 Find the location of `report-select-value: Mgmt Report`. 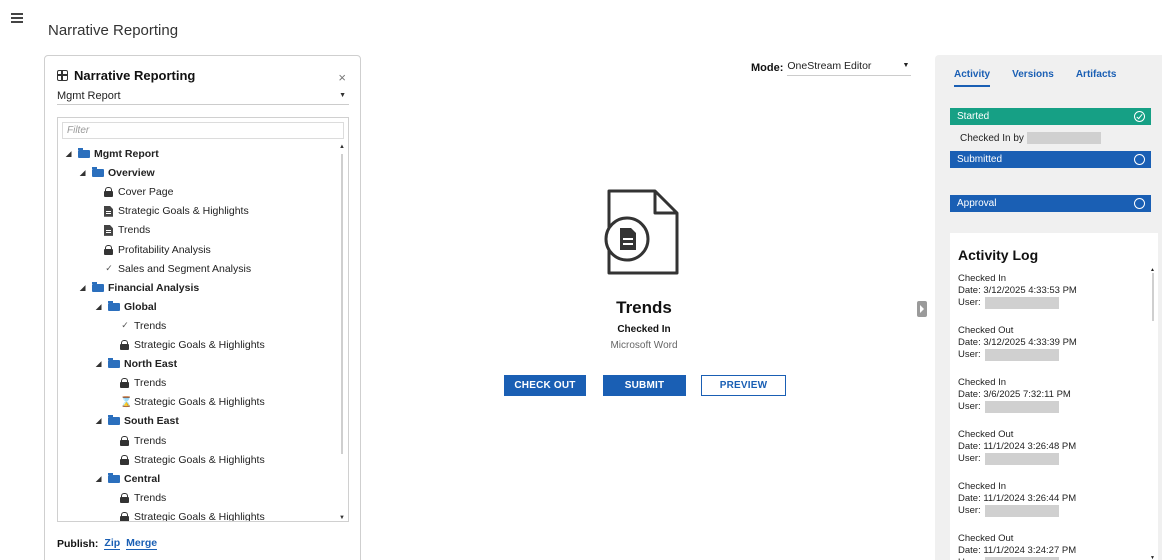

report-select-value: Mgmt Report is located at coordinates (89, 96).